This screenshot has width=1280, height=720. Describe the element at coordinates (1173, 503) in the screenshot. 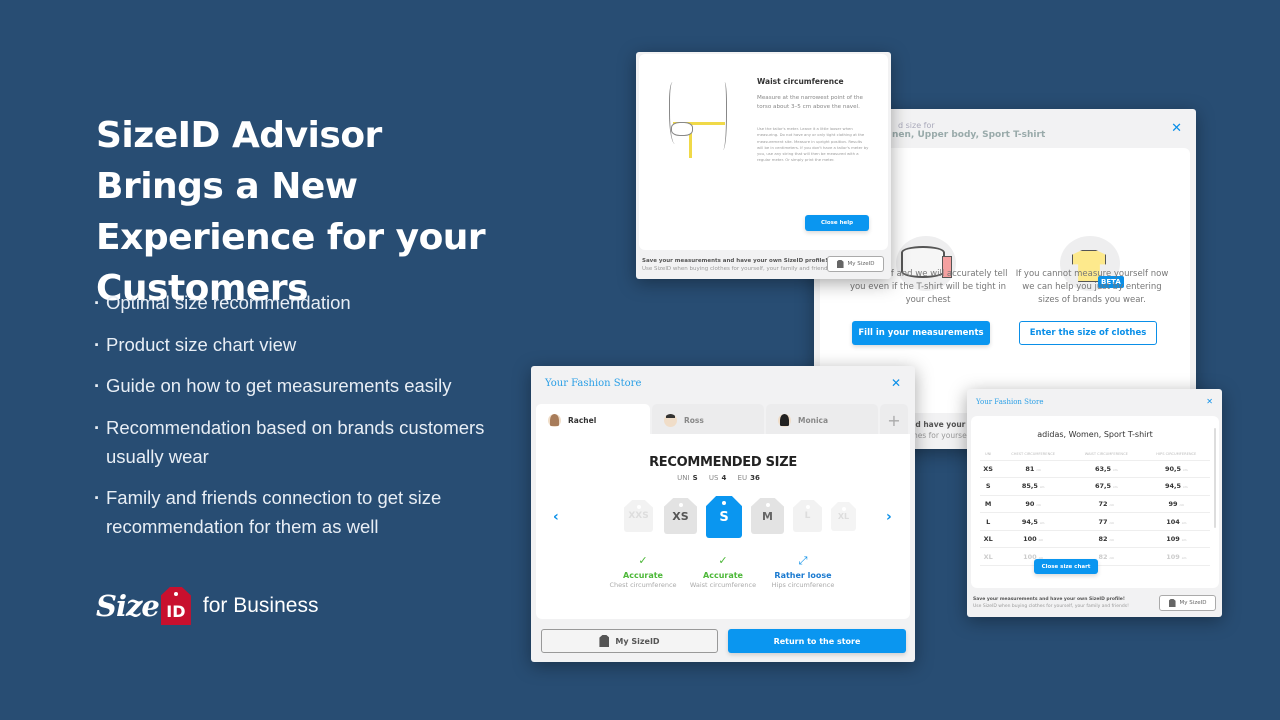

I see `cell-value: 99` at that location.